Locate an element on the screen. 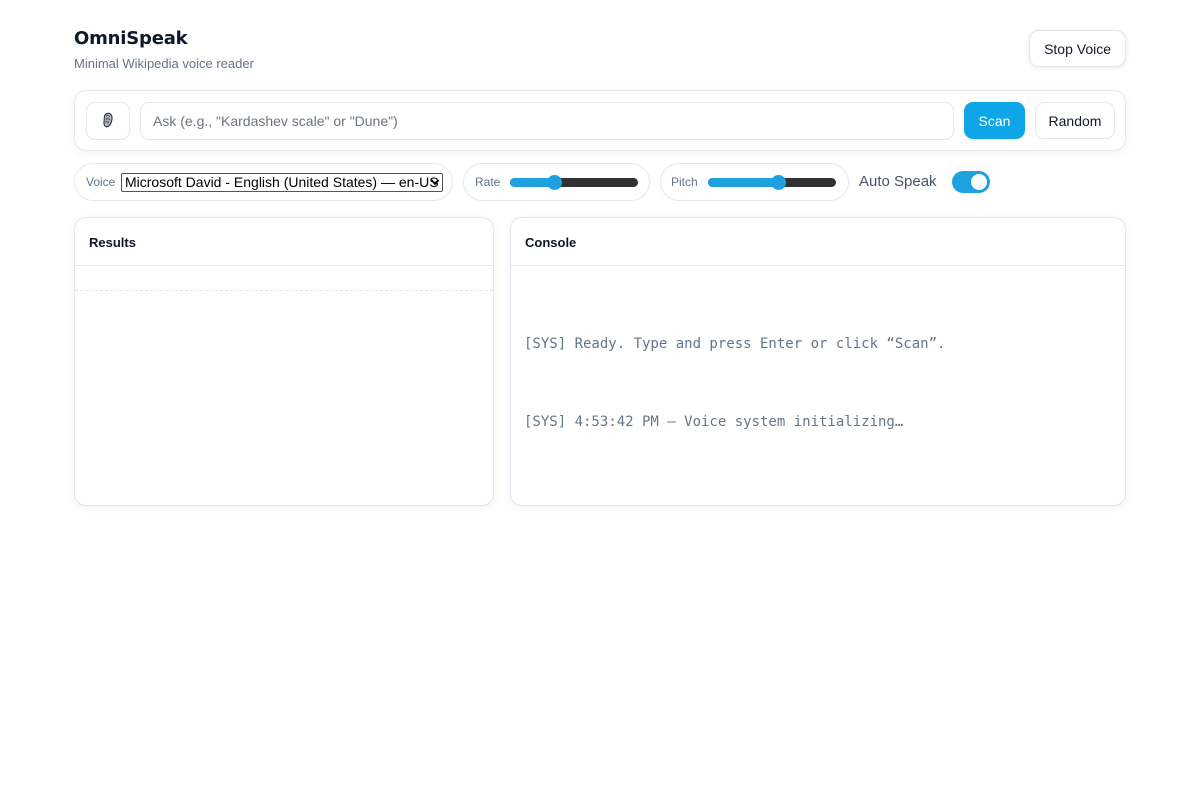 This screenshot has width=1200, height=800. toggle-knob is located at coordinates (979, 182).